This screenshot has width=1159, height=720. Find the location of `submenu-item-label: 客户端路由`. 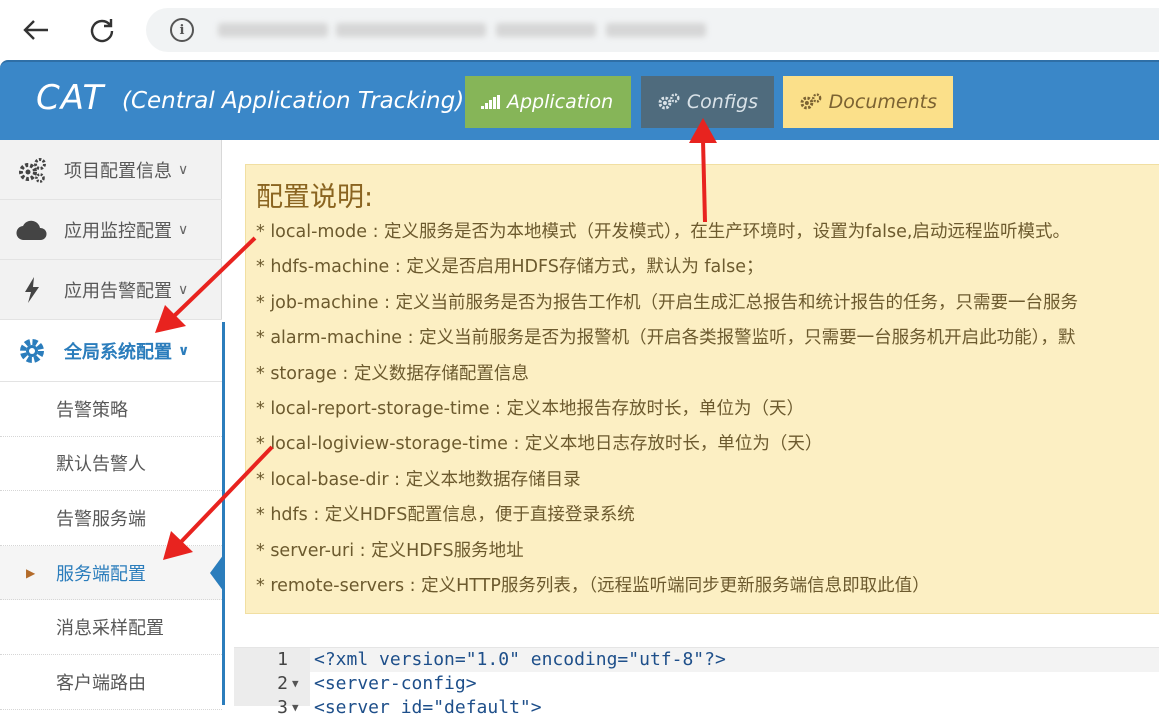

submenu-item-label: 客户端路由 is located at coordinates (101, 683).